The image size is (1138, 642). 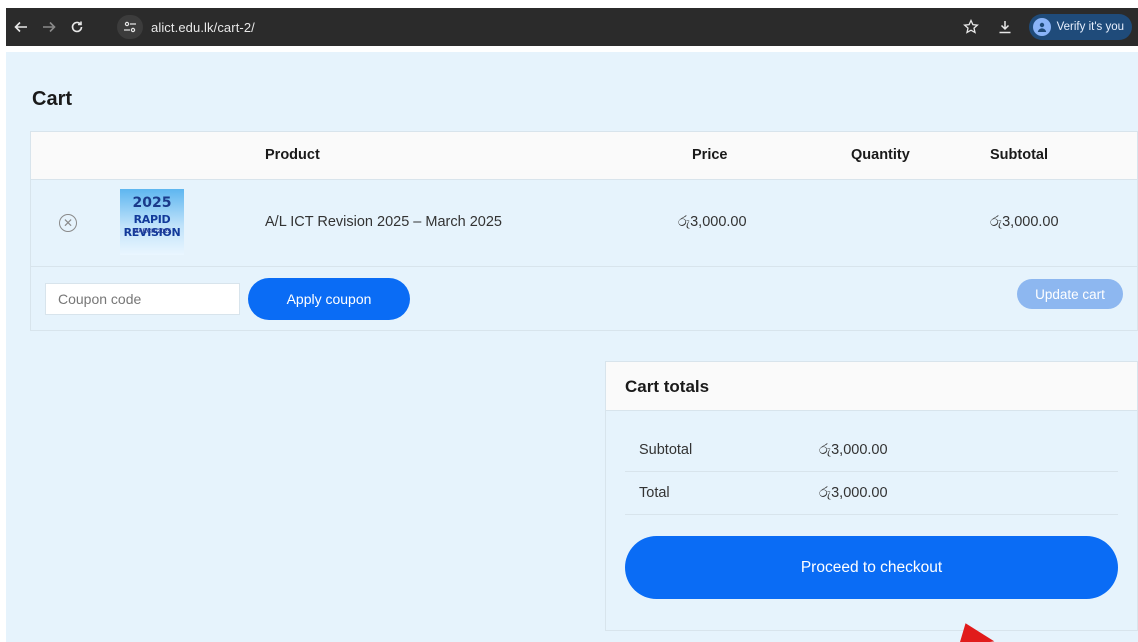 What do you see at coordinates (584, 299) in the screenshot?
I see `cart-actions: Apply coupon Update cart` at bounding box center [584, 299].